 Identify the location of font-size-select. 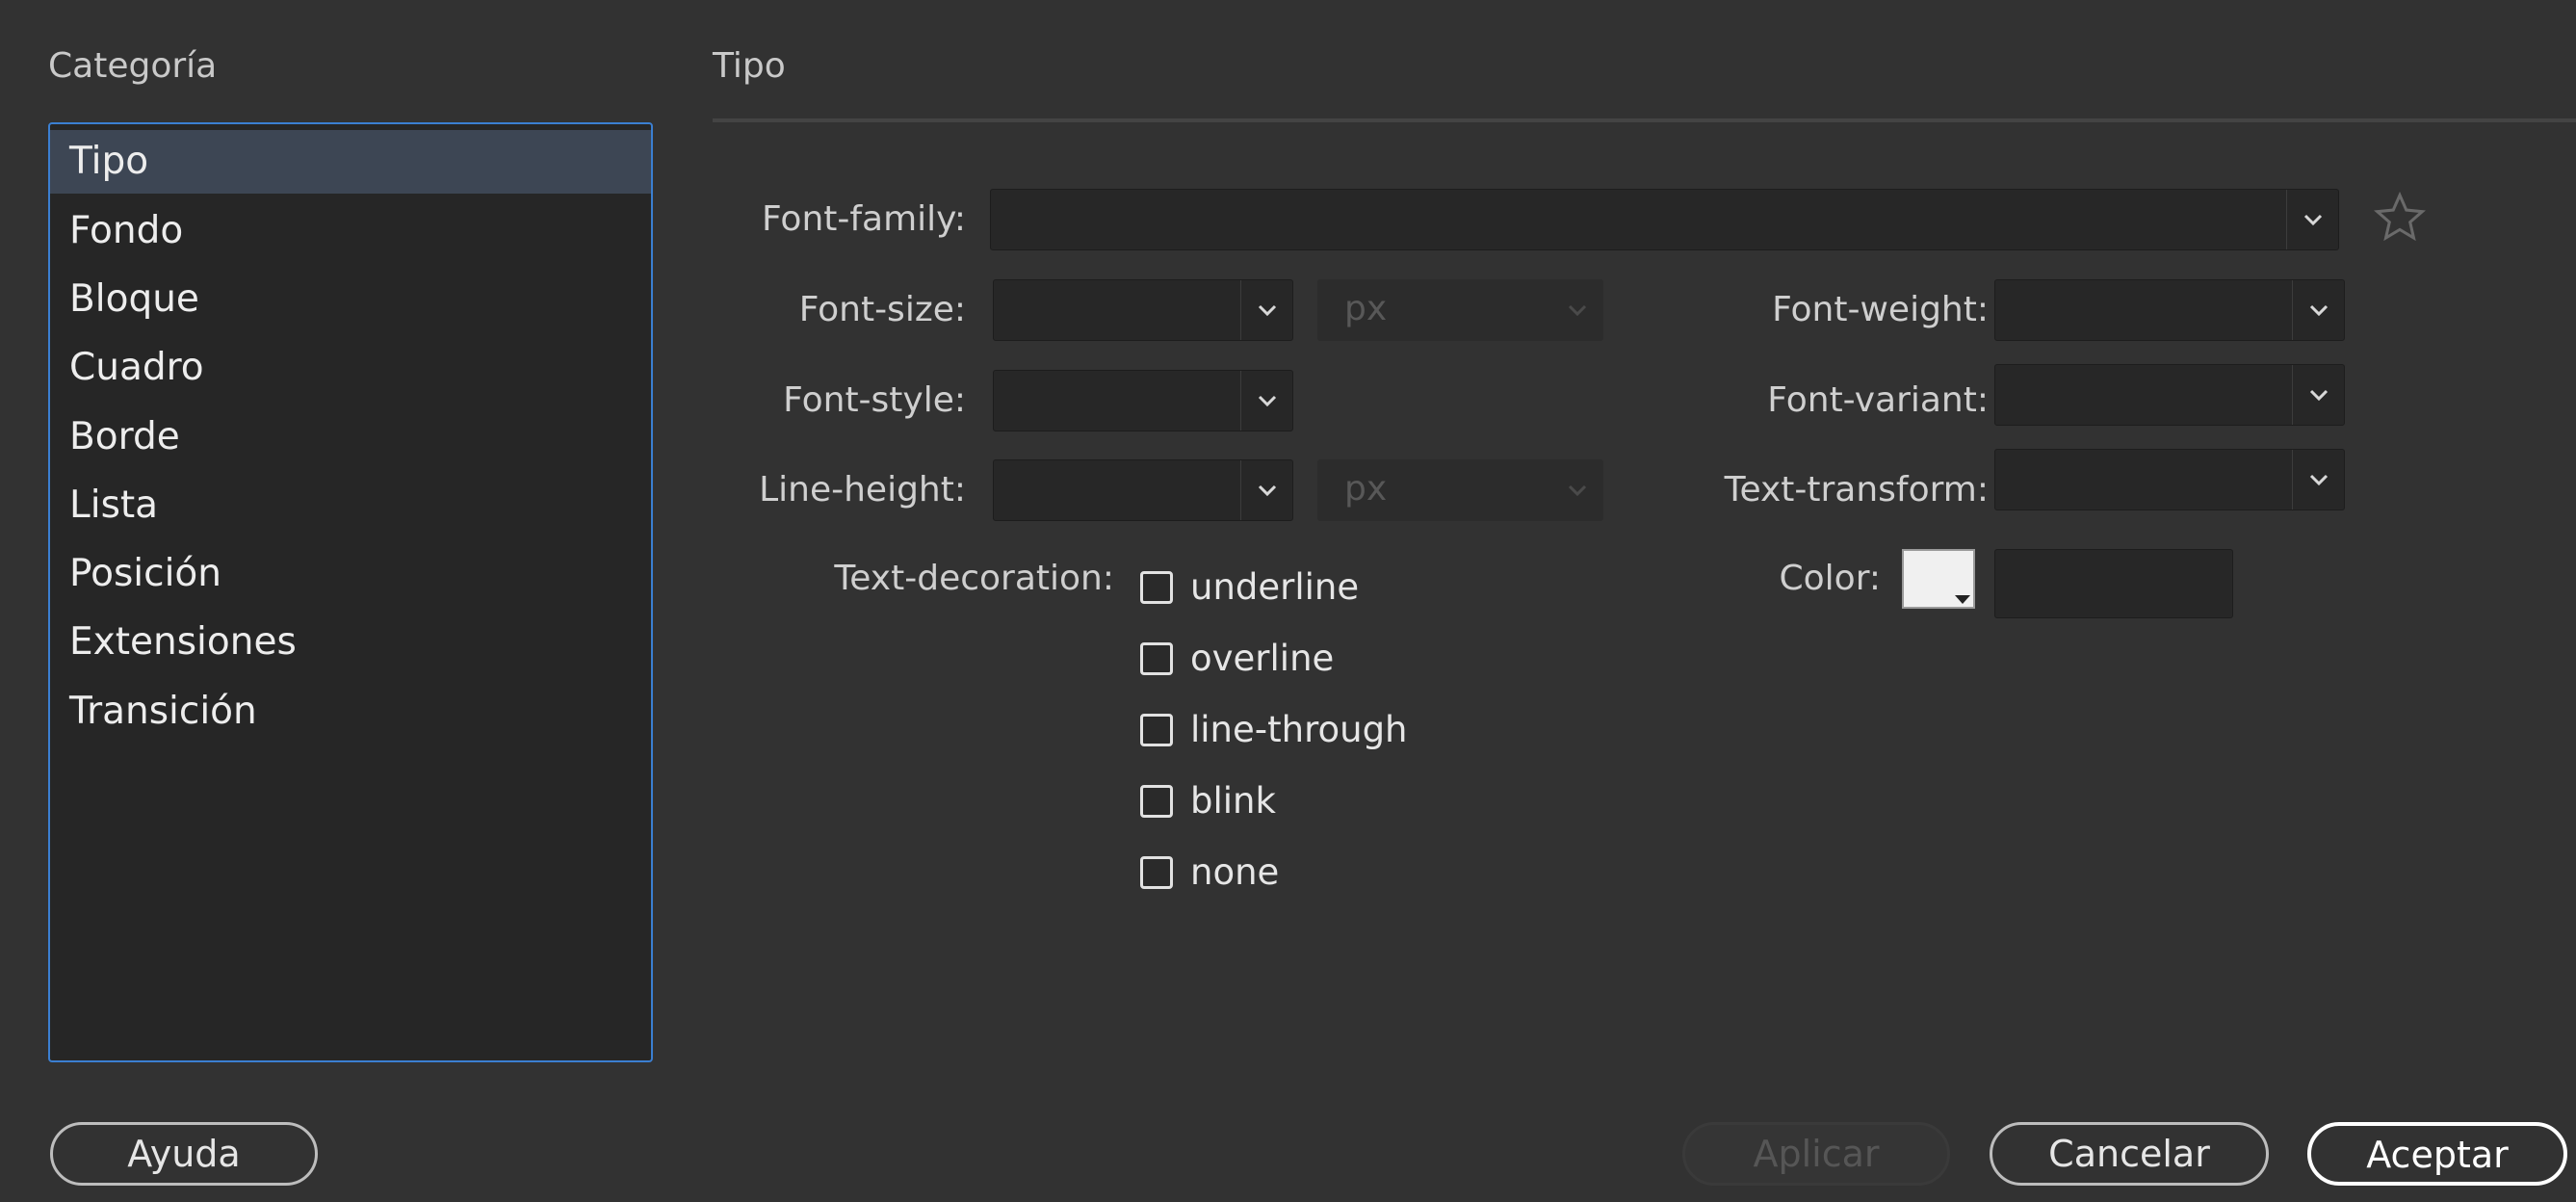
(1143, 310).